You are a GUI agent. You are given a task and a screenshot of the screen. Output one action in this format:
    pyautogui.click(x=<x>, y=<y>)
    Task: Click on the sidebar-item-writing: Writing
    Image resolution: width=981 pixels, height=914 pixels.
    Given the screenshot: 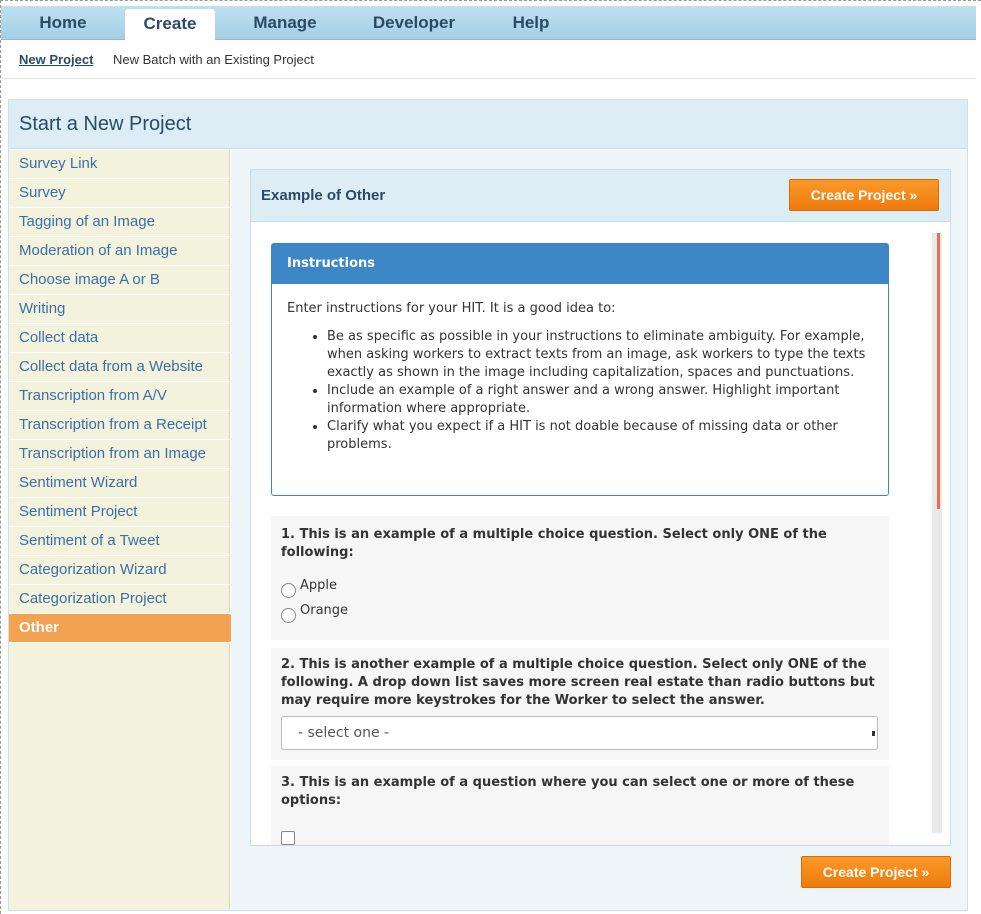 What is the action you would take?
    pyautogui.click(x=119, y=309)
    